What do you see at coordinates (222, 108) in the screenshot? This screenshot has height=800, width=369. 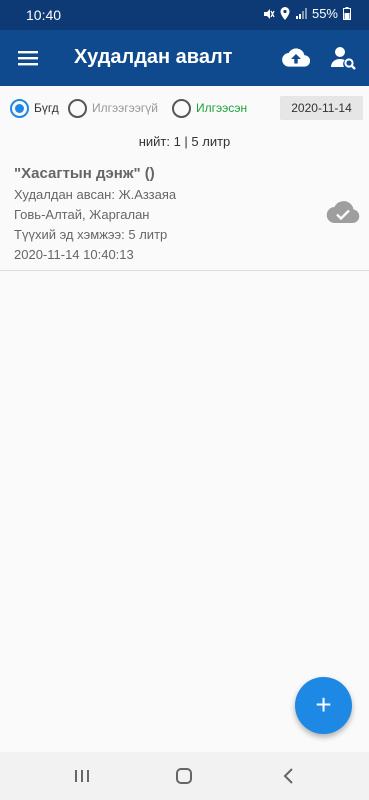 I see `filter-sent-label: Илгээсэн` at bounding box center [222, 108].